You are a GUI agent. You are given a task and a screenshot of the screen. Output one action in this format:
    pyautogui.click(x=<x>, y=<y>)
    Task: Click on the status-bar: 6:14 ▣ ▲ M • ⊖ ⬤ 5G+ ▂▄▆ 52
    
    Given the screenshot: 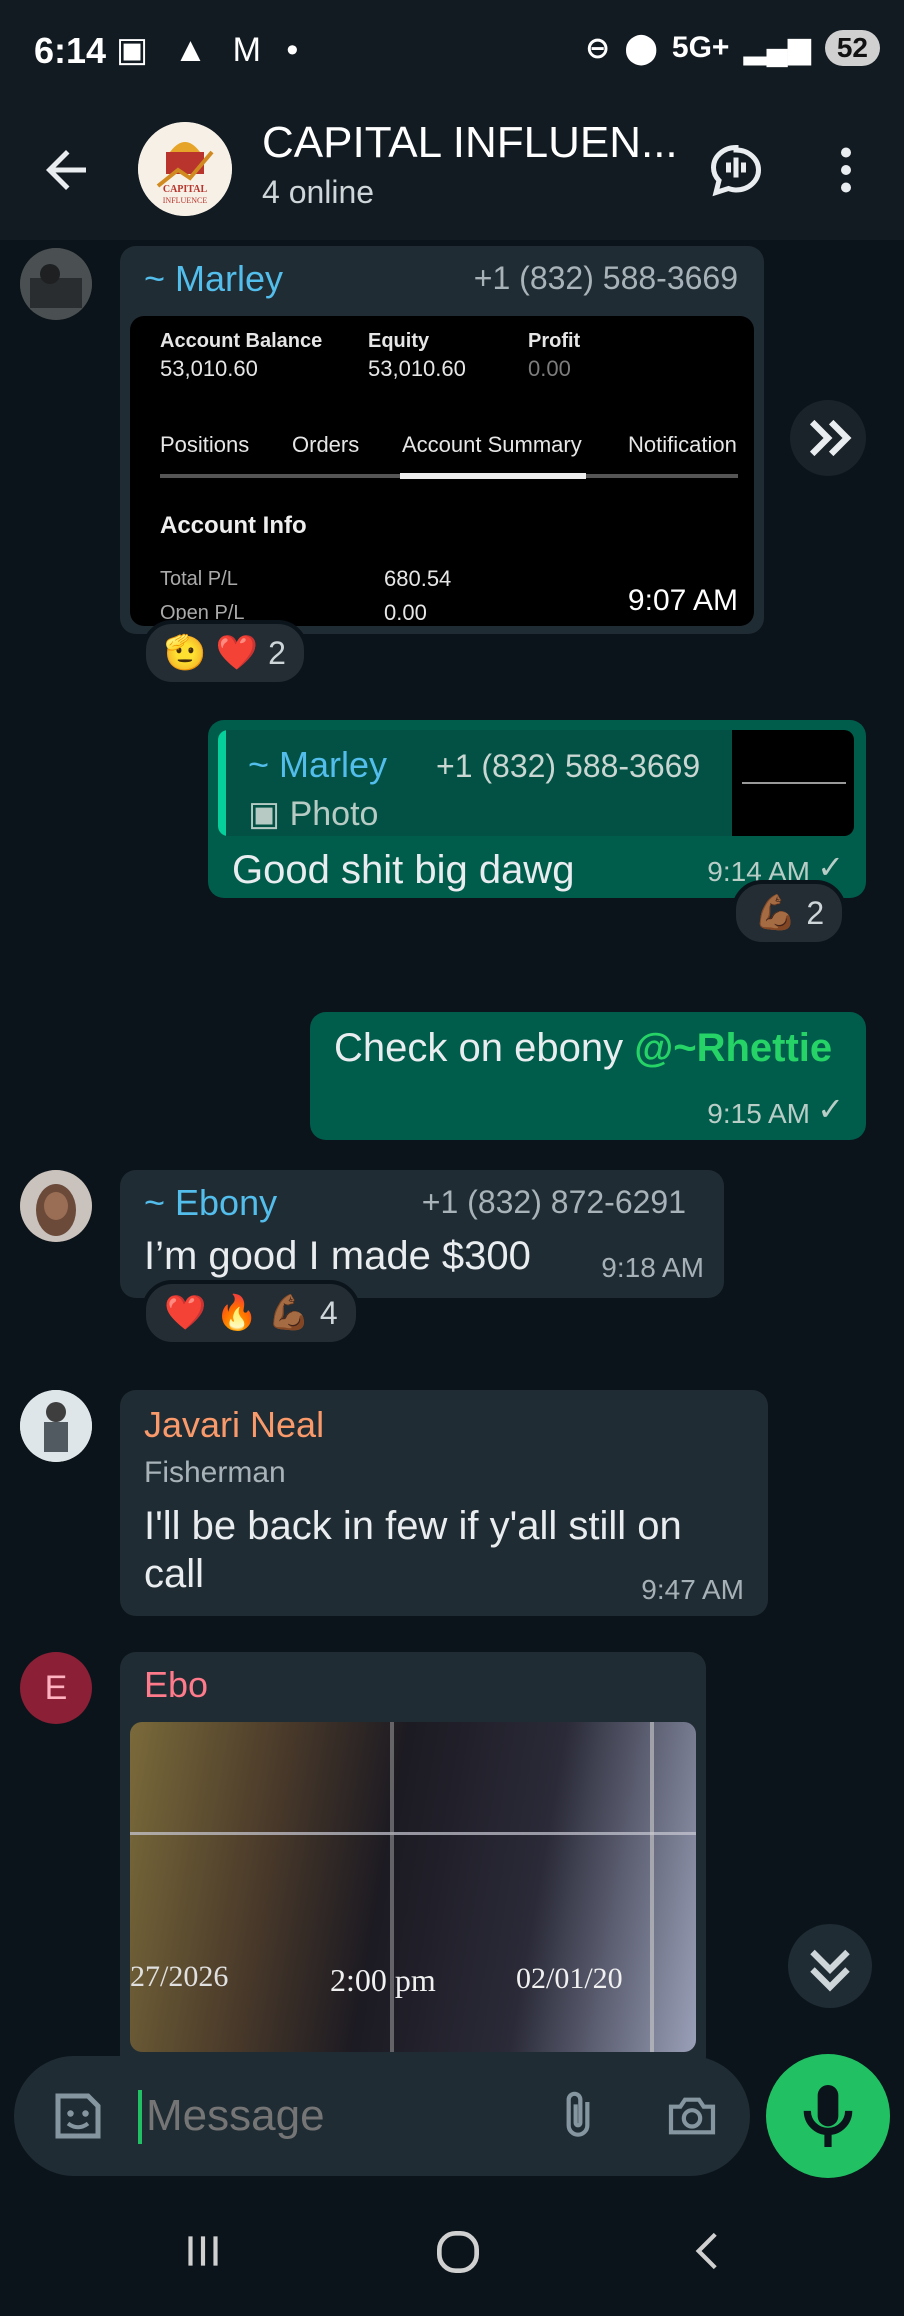 What is the action you would take?
    pyautogui.click(x=452, y=55)
    